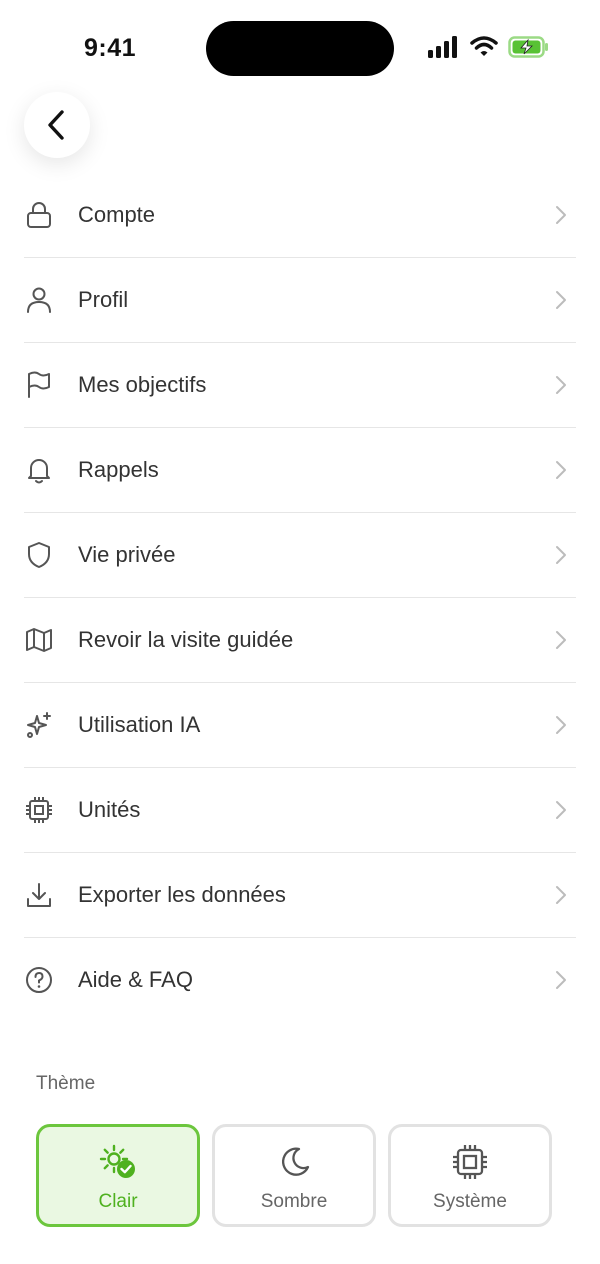  What do you see at coordinates (135, 979) in the screenshot?
I see `menu-label-aide-faq: Aide & FAQ` at bounding box center [135, 979].